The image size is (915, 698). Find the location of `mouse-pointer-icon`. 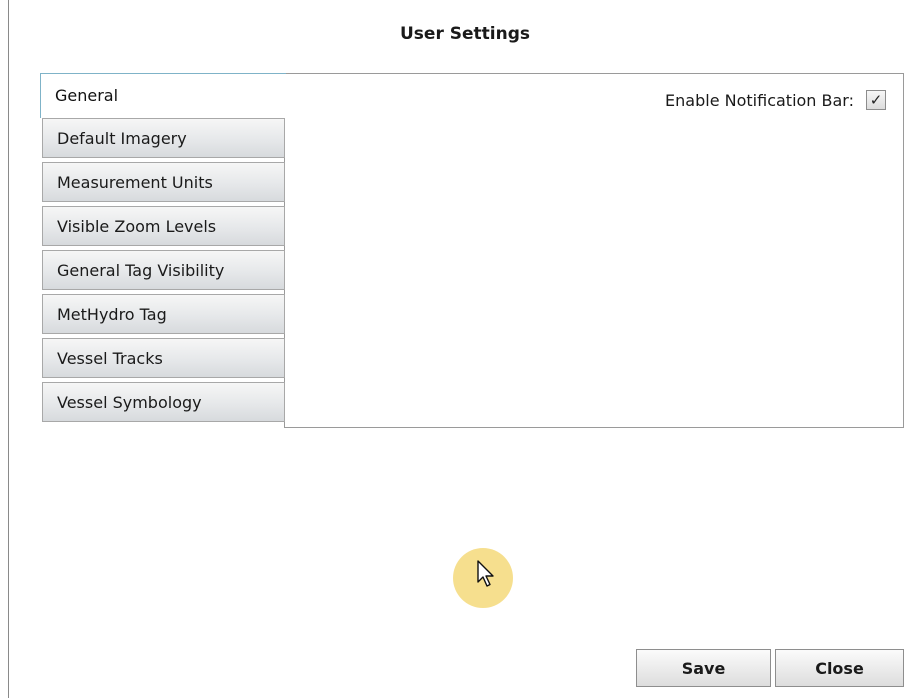

mouse-pointer-icon is located at coordinates (485, 573).